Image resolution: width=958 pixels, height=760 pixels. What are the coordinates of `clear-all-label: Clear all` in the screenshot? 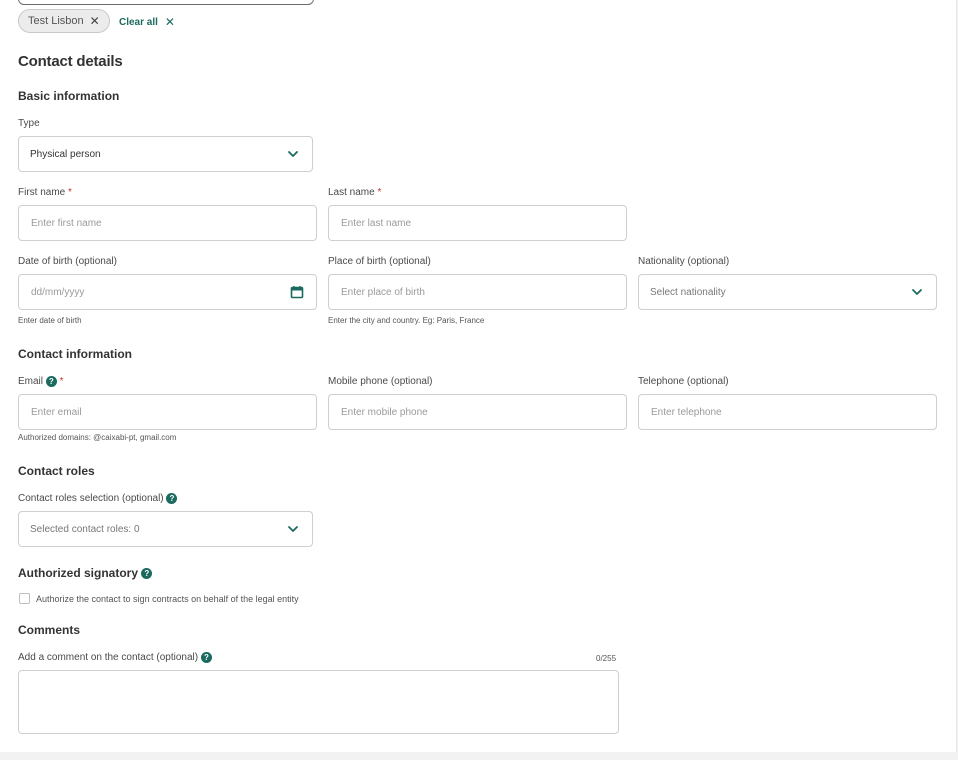 It's located at (138, 22).